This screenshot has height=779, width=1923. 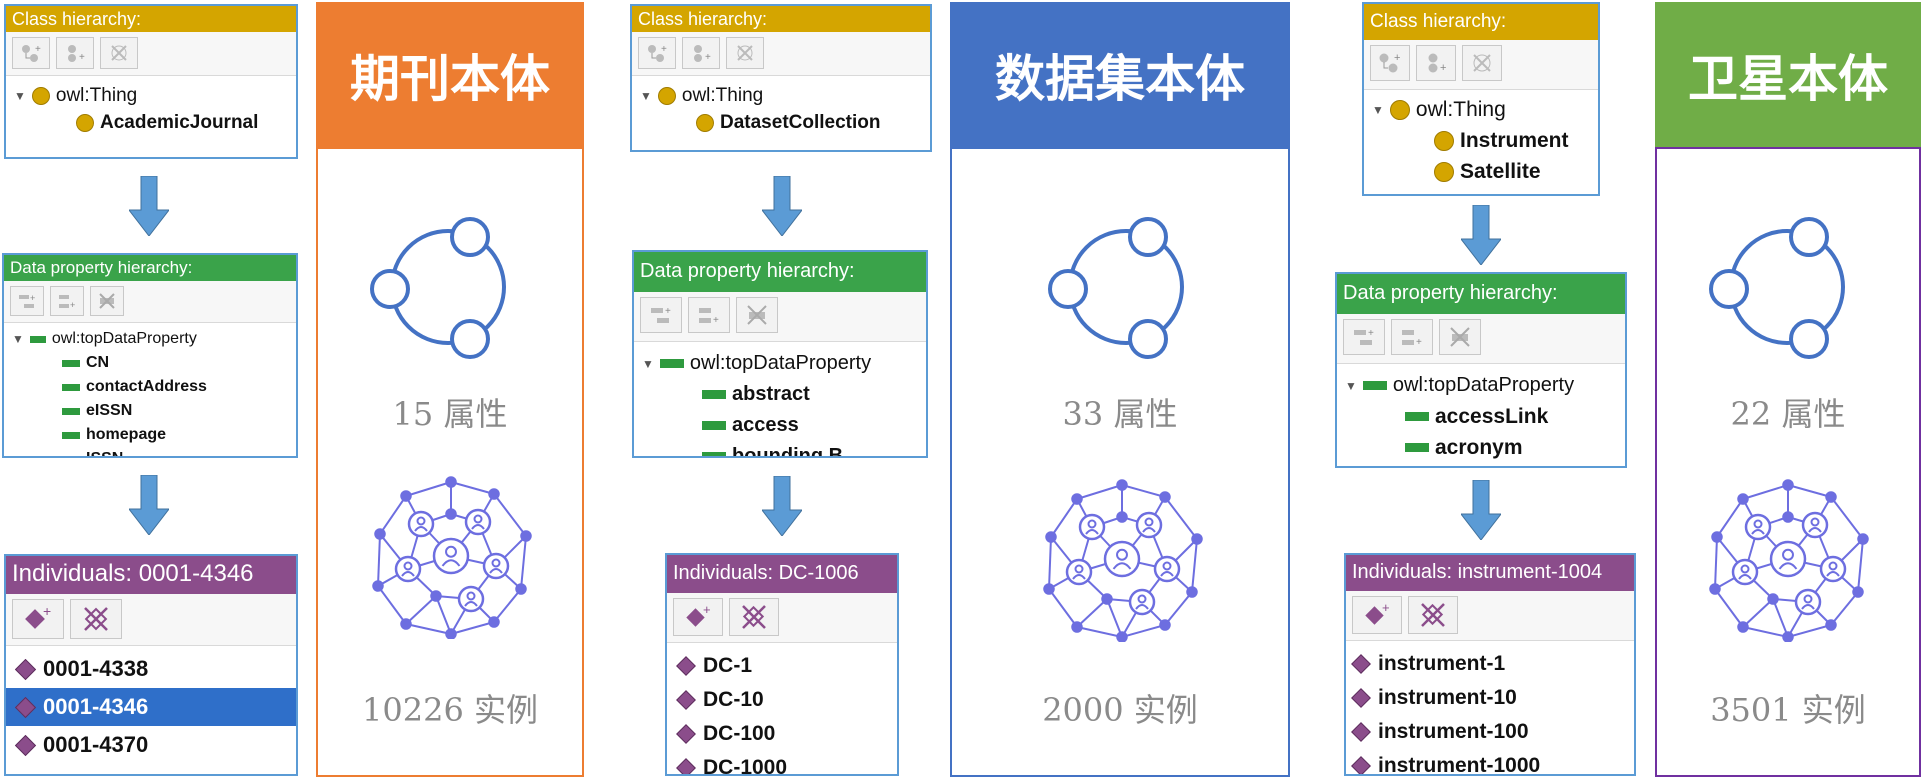 I want to click on tree-item: access, so click(x=780, y=425).